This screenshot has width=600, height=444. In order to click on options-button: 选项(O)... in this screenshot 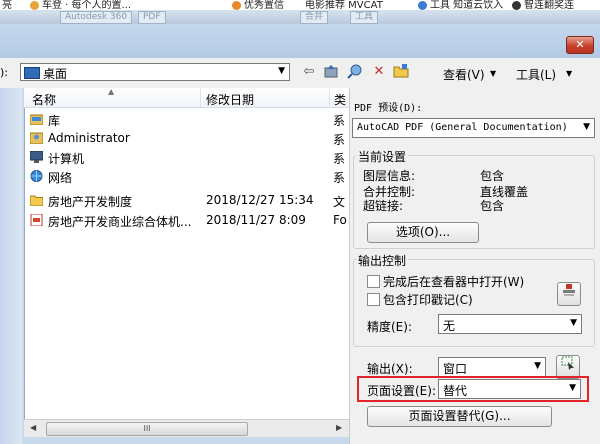, I will do `click(423, 232)`.